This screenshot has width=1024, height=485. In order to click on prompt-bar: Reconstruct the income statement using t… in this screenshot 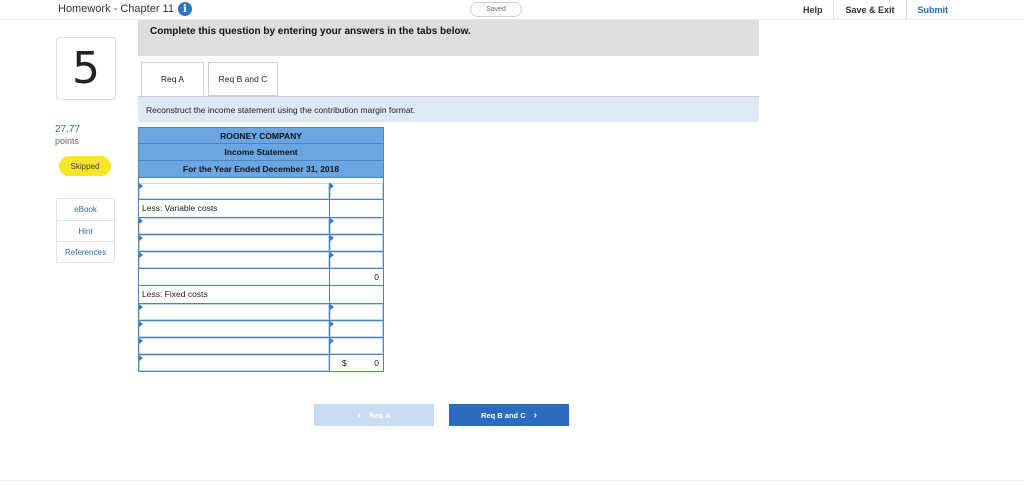, I will do `click(448, 109)`.